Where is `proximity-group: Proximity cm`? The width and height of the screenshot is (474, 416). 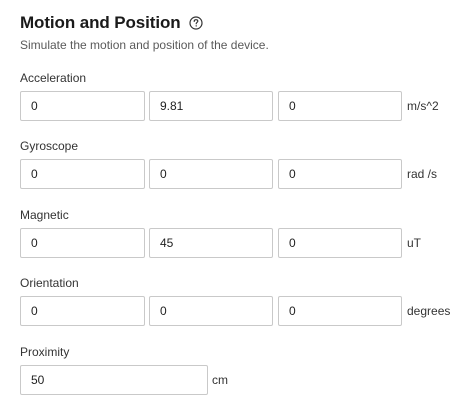 proximity-group: Proximity cm is located at coordinates (240, 369).